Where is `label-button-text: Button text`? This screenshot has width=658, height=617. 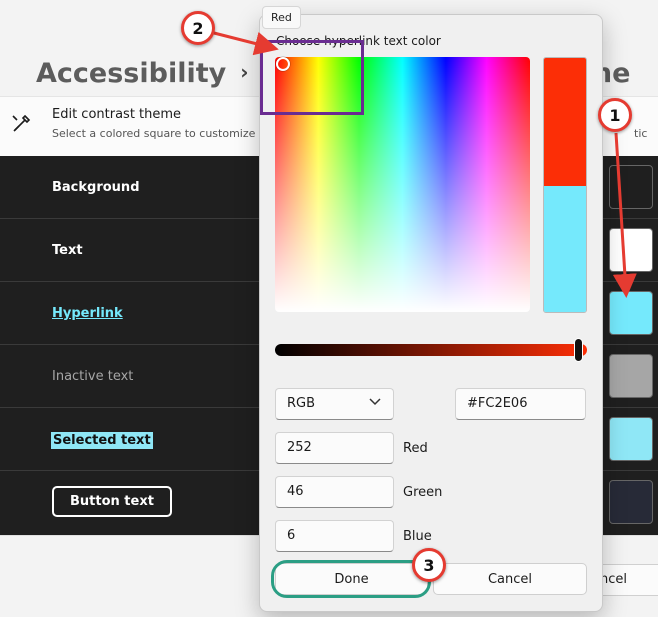
label-button-text: Button text is located at coordinates (112, 501).